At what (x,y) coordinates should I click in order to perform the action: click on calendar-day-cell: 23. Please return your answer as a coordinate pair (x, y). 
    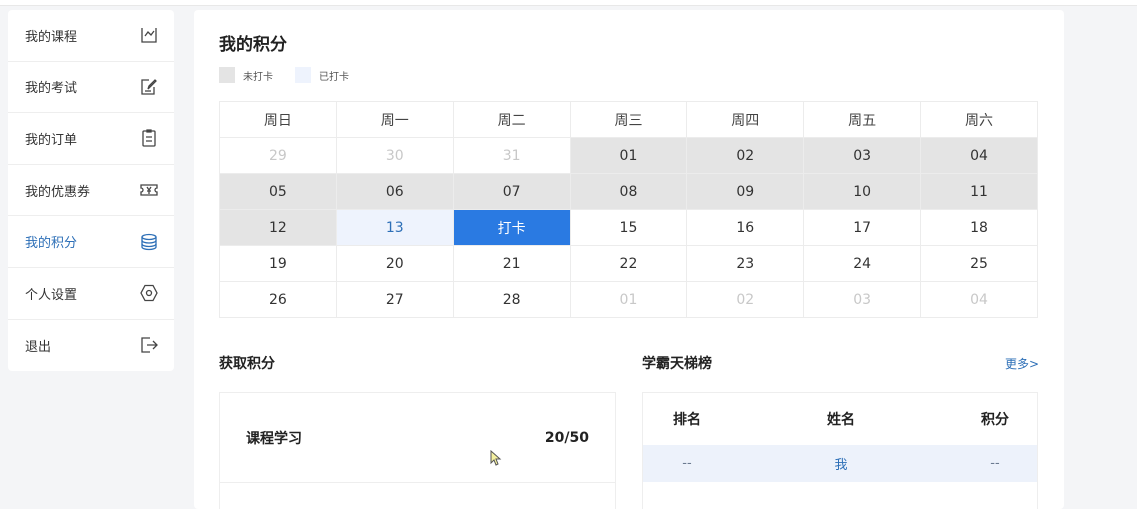
    Looking at the image, I should click on (745, 263).